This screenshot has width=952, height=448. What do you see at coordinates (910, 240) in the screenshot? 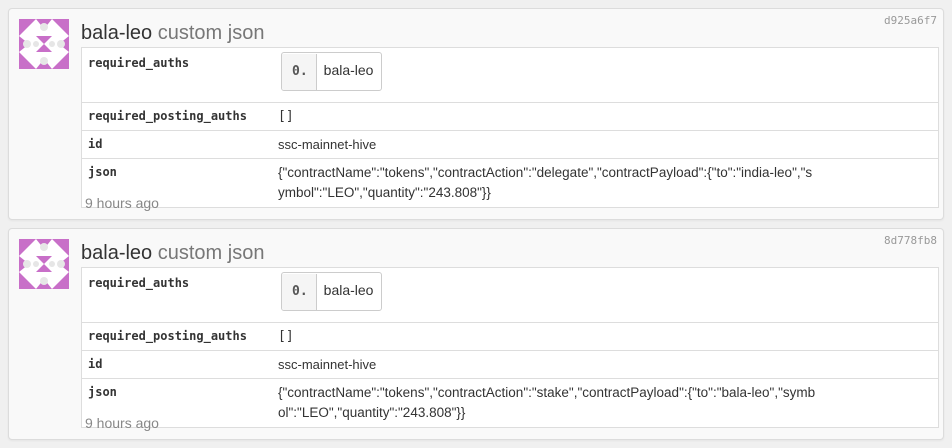
I see `op-hash-link: 8d778fb8` at bounding box center [910, 240].